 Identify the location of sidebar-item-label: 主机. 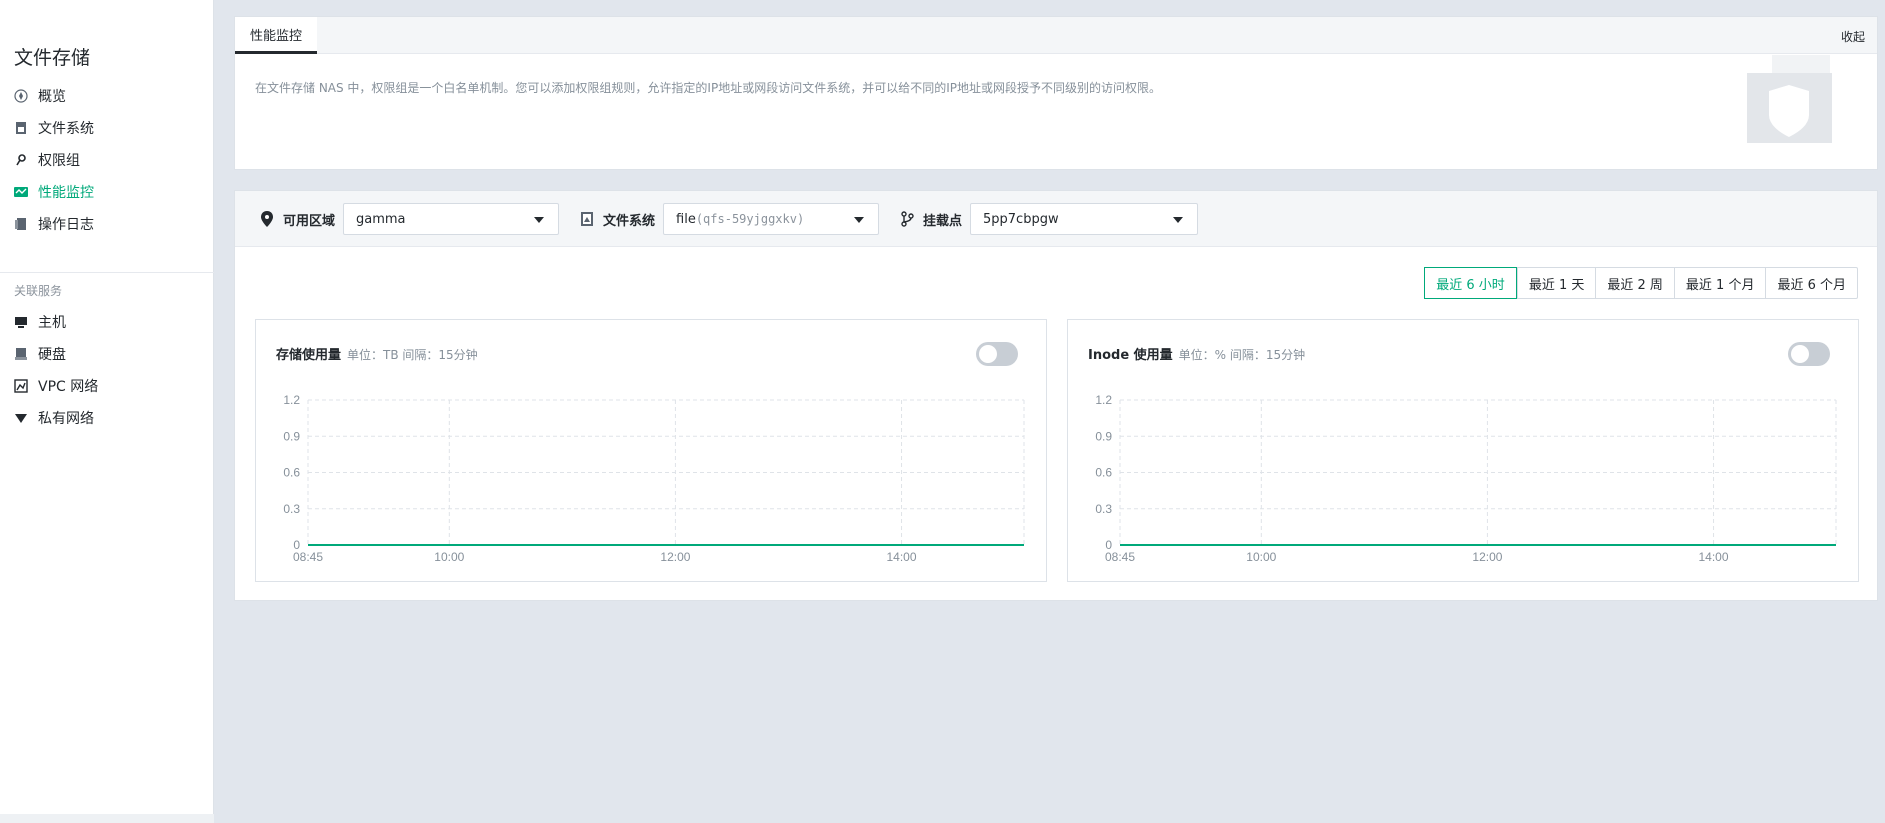
(52, 323).